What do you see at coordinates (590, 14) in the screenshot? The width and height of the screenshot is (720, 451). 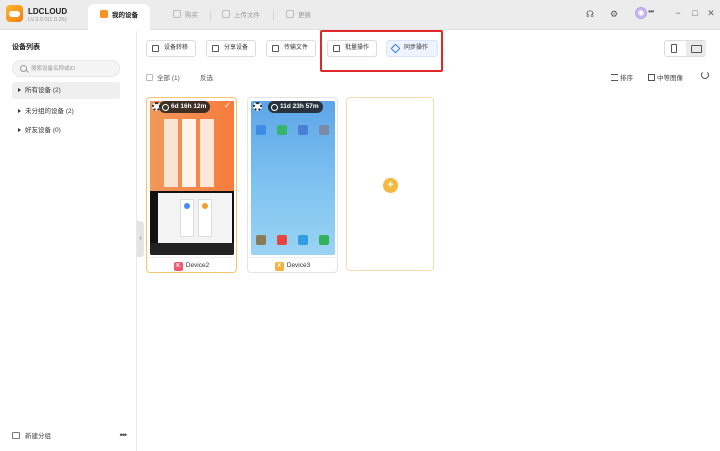 I see `headset-icon: ☊` at bounding box center [590, 14].